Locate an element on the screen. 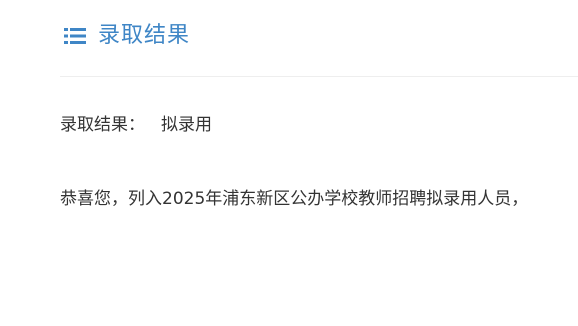  section-header: 录取结果 is located at coordinates (127, 36).